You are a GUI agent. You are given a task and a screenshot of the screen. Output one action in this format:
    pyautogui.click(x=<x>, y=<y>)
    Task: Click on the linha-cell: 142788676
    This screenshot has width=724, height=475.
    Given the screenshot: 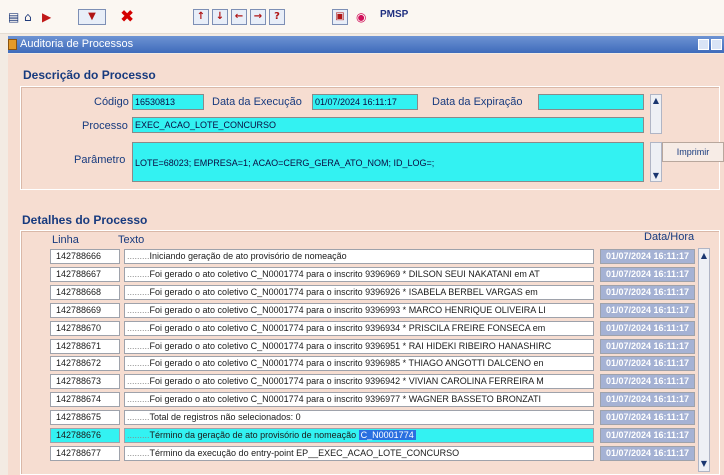 What is the action you would take?
    pyautogui.click(x=85, y=435)
    